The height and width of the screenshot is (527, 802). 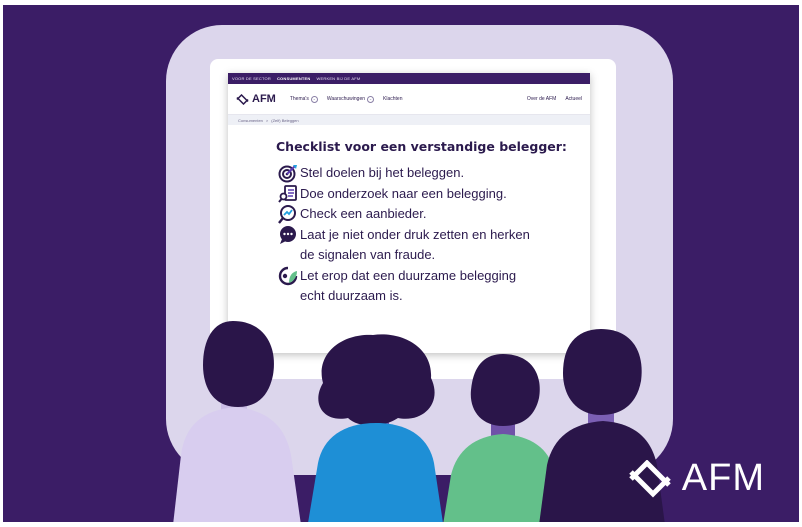 I want to click on list-item: Check een aanbieder., so click(x=433, y=214).